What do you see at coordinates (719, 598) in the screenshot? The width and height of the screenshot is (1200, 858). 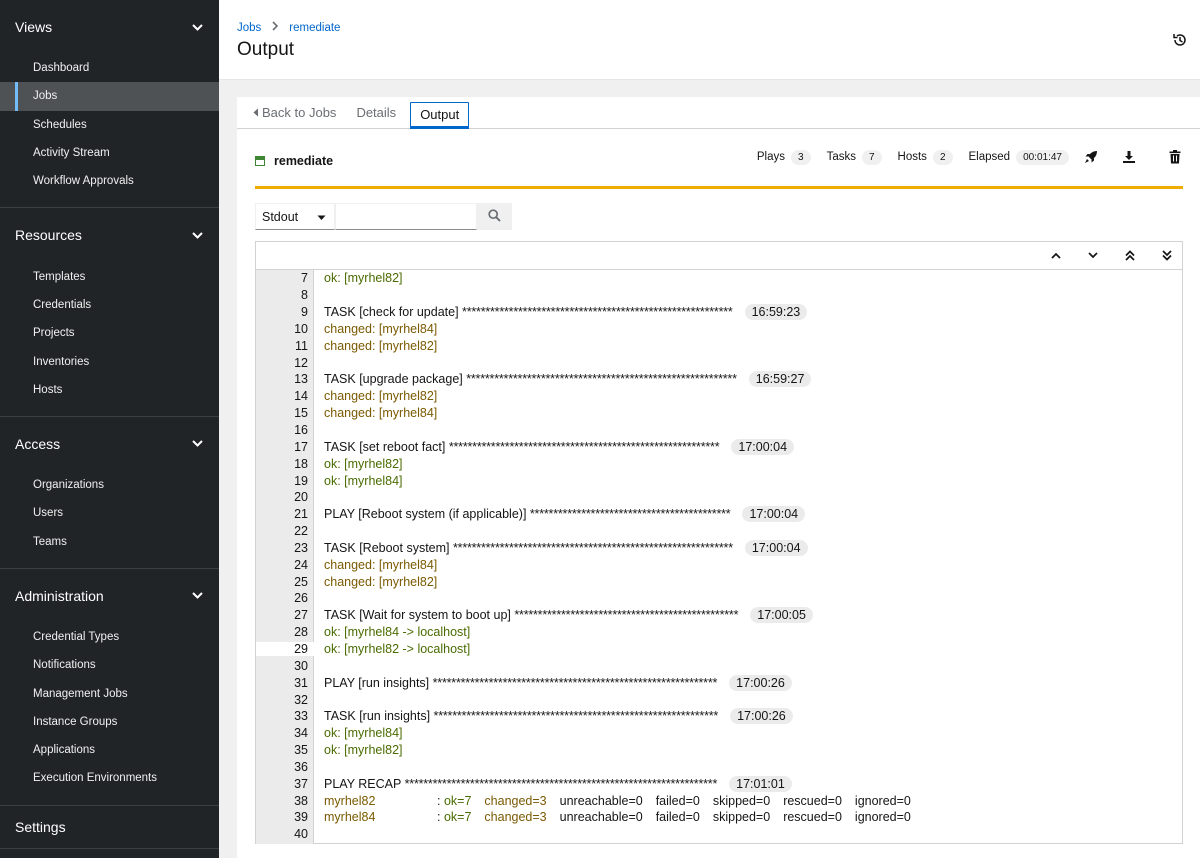 I see `output-line: 26` at bounding box center [719, 598].